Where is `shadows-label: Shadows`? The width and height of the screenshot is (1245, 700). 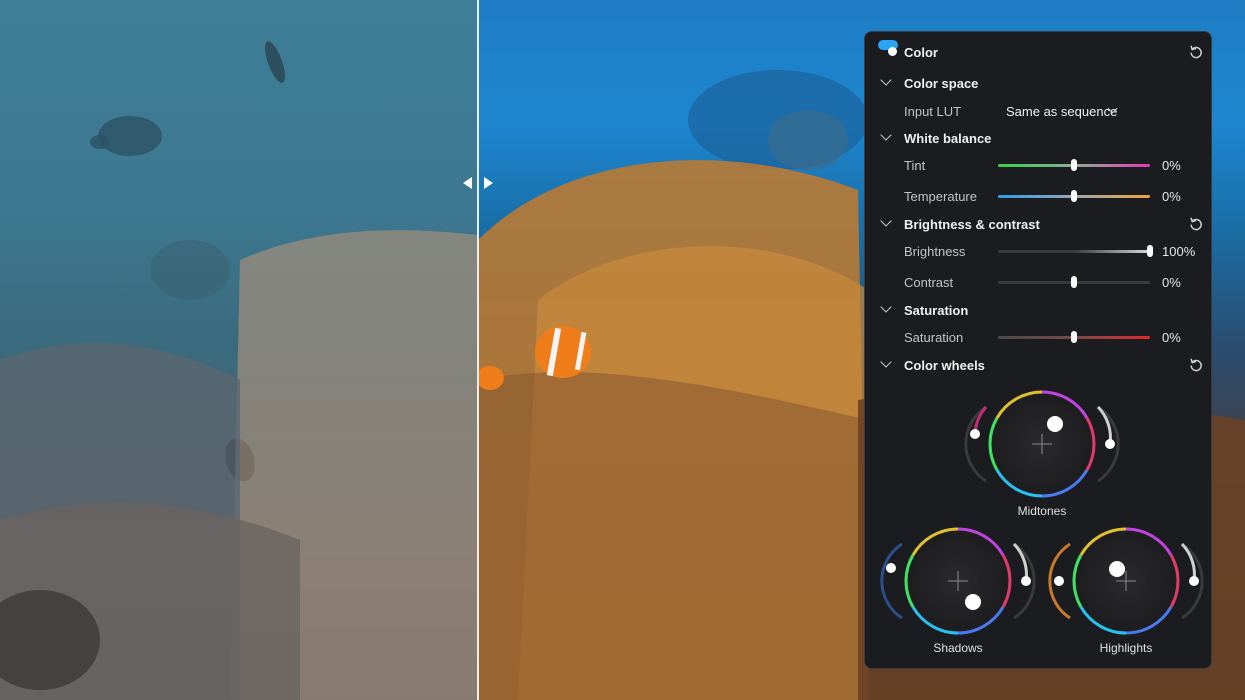
shadows-label: Shadows is located at coordinates (958, 648).